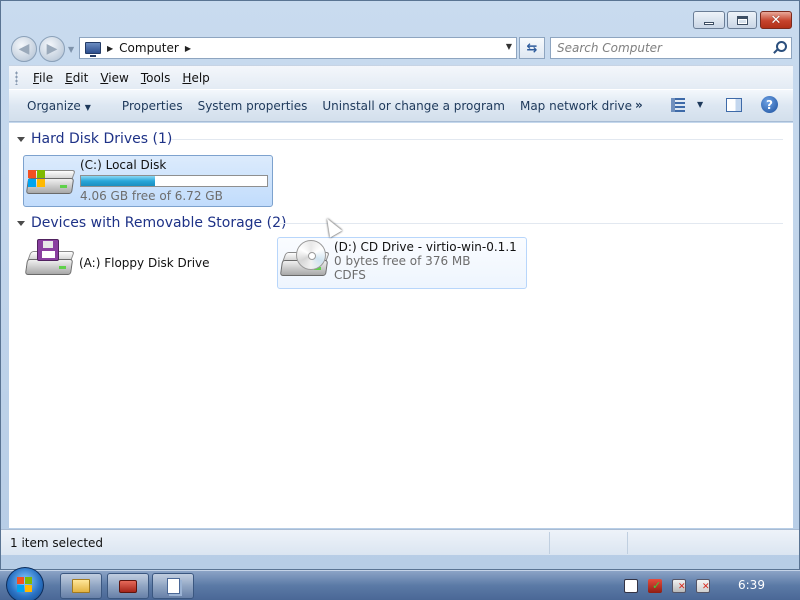  Describe the element at coordinates (700, 104) in the screenshot. I see `view-options-dropdown-icon: ▼` at that location.